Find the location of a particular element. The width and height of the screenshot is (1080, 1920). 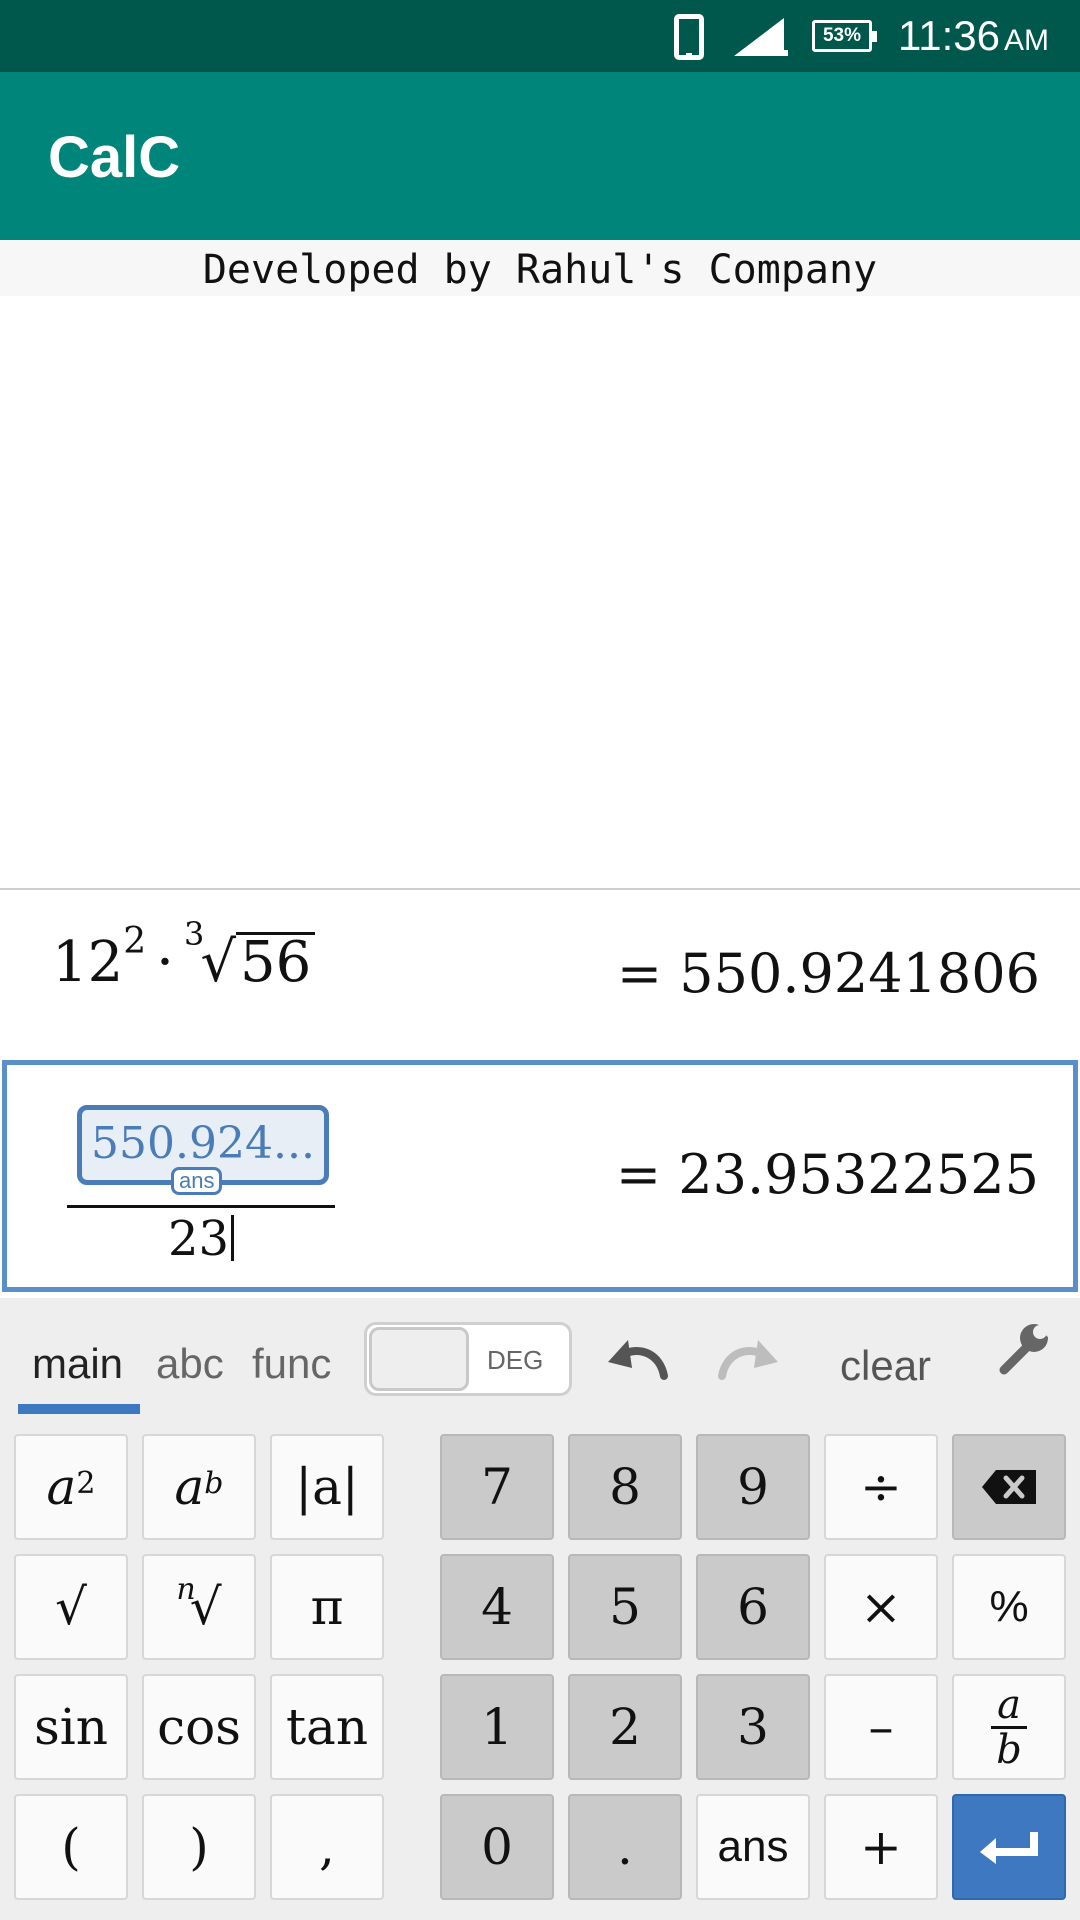

angle-mode-toggle: DEG is located at coordinates (468, 1359).